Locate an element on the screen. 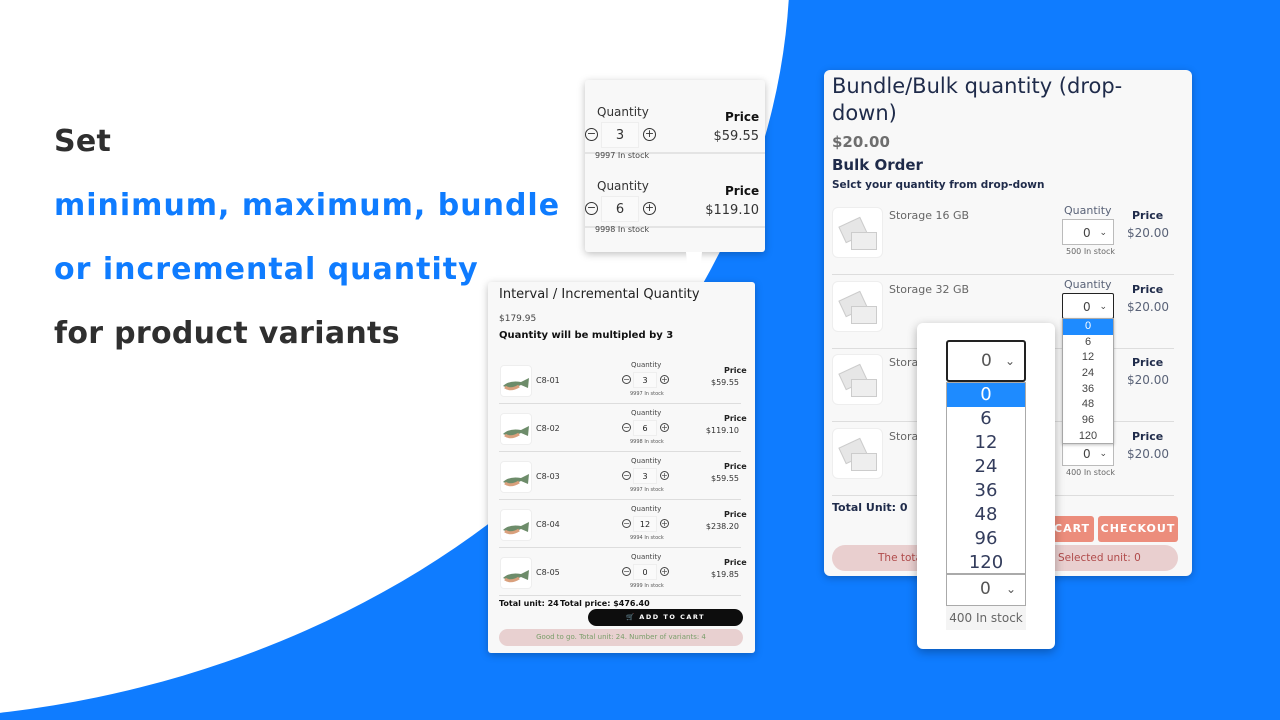  total-unit: Total Unit: 0 is located at coordinates (870, 507).